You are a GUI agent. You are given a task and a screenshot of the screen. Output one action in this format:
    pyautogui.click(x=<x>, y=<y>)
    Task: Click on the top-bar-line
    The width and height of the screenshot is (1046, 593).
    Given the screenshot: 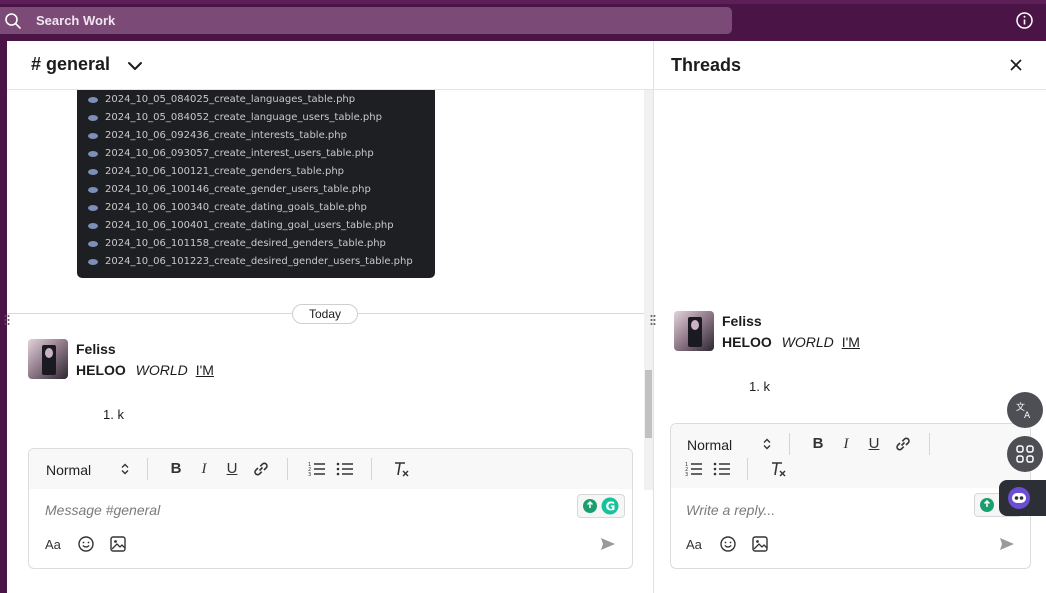 What is the action you would take?
    pyautogui.click(x=523, y=2)
    